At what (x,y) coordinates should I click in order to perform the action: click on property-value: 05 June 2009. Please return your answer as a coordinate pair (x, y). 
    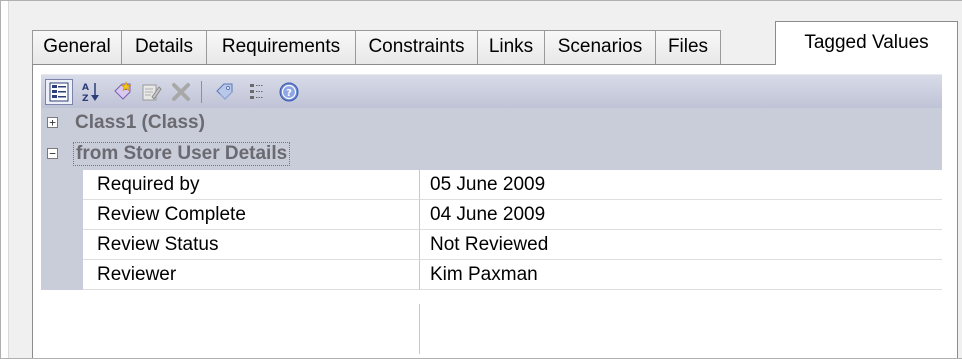
    Looking at the image, I should click on (488, 184).